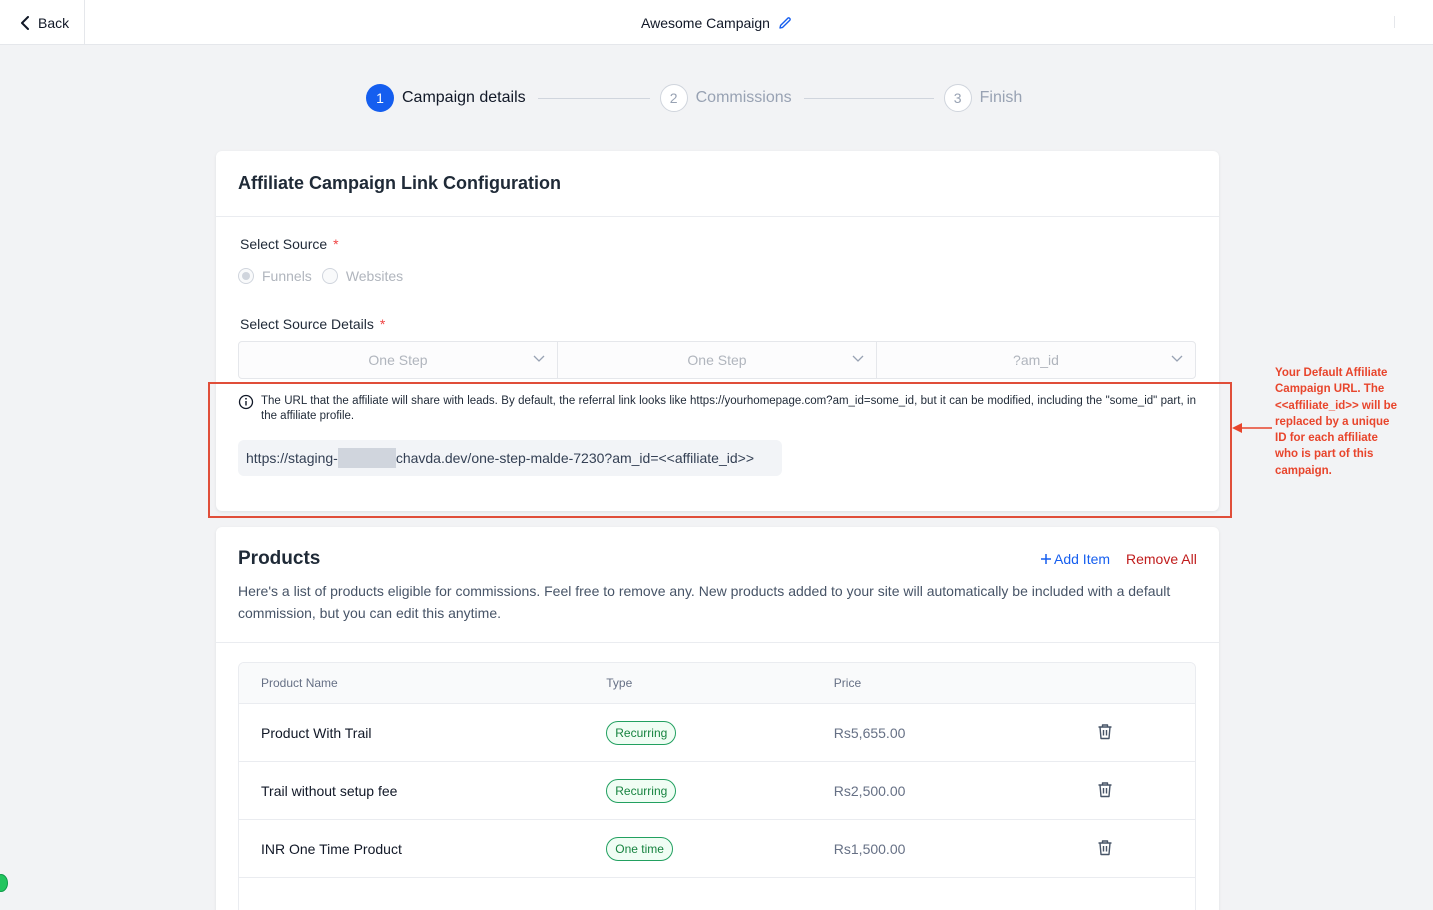  I want to click on step-label: Commissions, so click(743, 97).